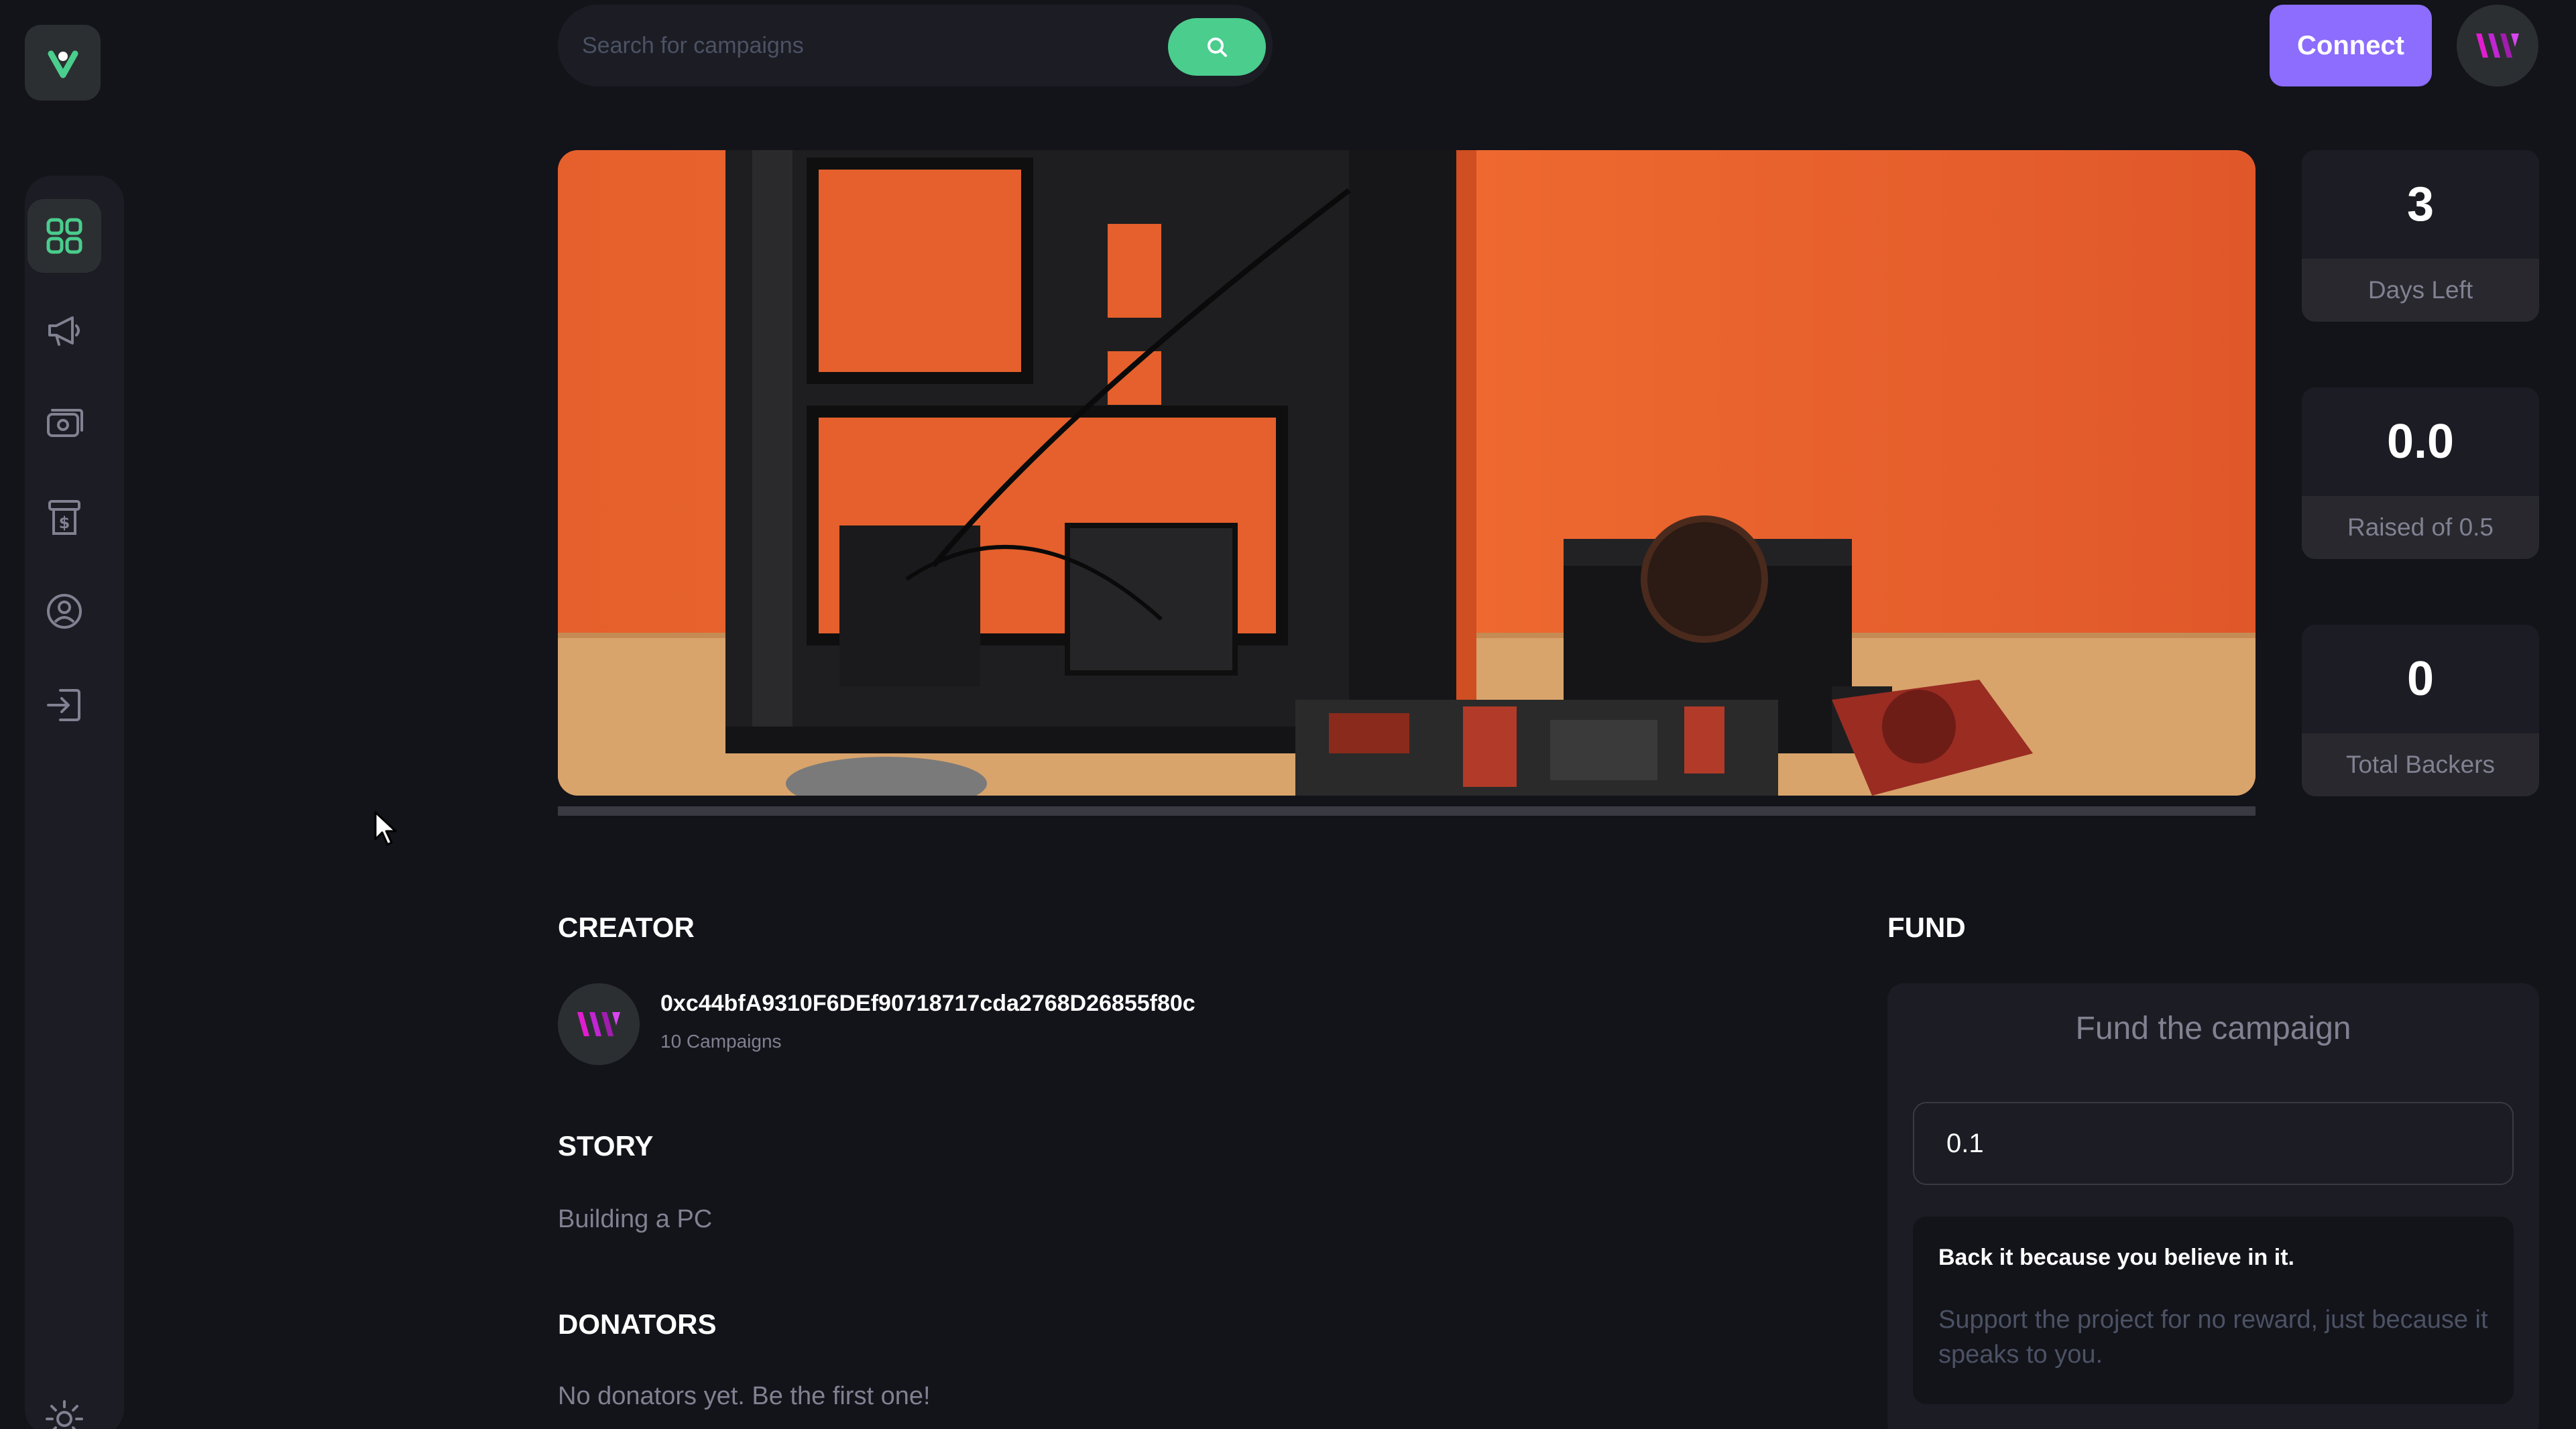 The width and height of the screenshot is (2576, 1429). Describe the element at coordinates (2420, 679) in the screenshot. I see `stat-value: 0` at that location.